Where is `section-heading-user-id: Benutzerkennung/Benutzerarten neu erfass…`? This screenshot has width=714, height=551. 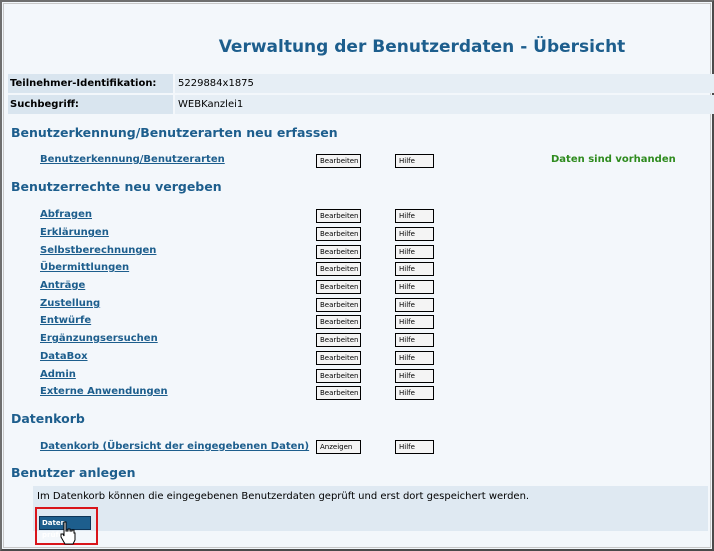 section-heading-user-id: Benutzerkennung/Benutzerarten neu erfass… is located at coordinates (174, 132).